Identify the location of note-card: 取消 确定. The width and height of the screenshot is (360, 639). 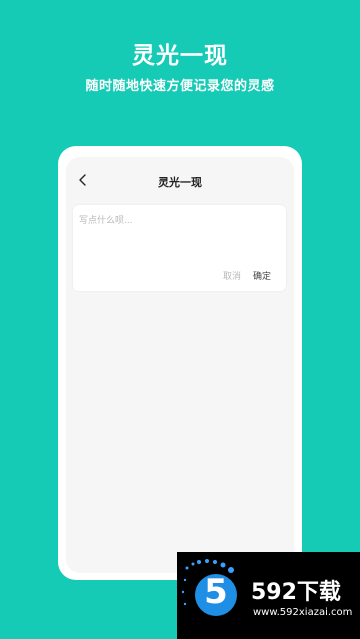
(179, 248).